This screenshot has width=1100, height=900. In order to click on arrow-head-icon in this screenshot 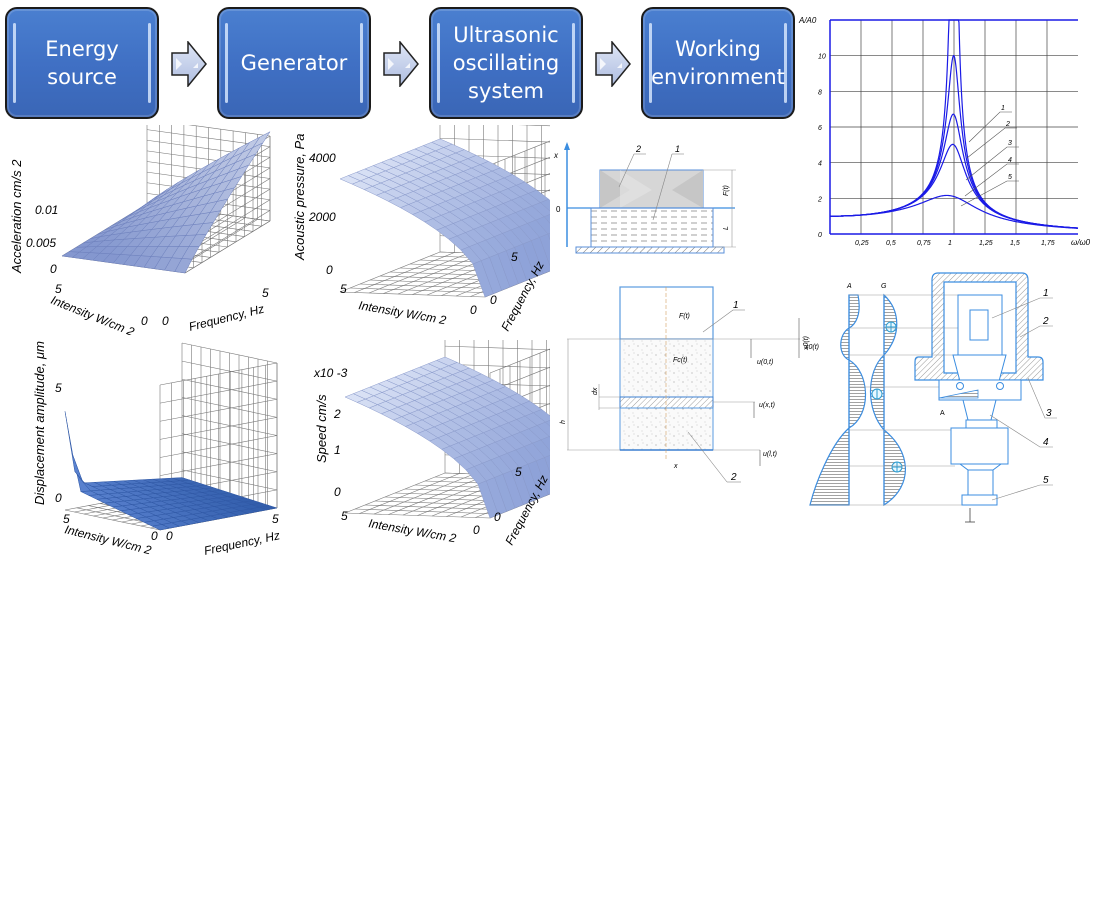, I will do `click(567, 146)`.